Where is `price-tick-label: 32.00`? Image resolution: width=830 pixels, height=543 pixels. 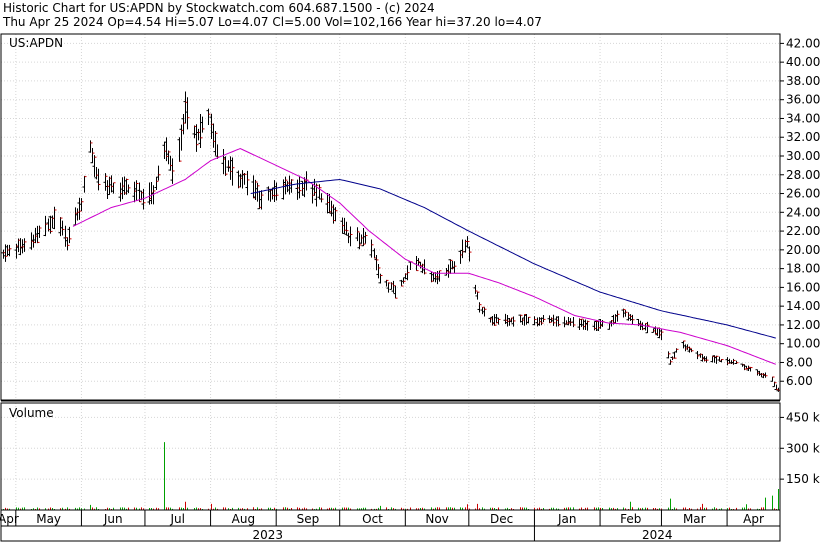 price-tick-label: 32.00 is located at coordinates (803, 137).